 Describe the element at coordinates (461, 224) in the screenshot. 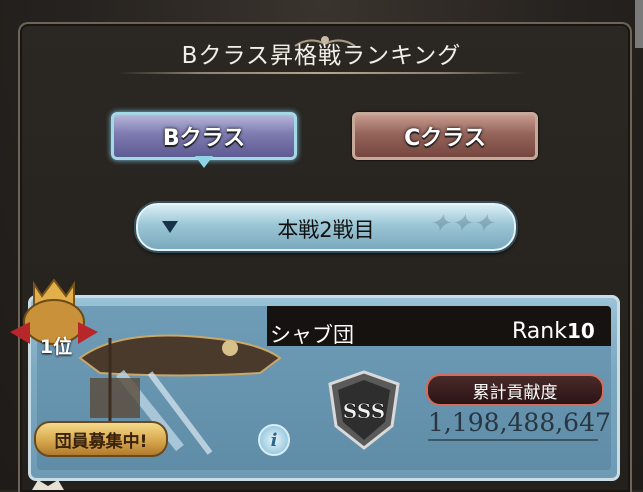

I see `dropdown-decoration-icon: ✦✦✦` at that location.